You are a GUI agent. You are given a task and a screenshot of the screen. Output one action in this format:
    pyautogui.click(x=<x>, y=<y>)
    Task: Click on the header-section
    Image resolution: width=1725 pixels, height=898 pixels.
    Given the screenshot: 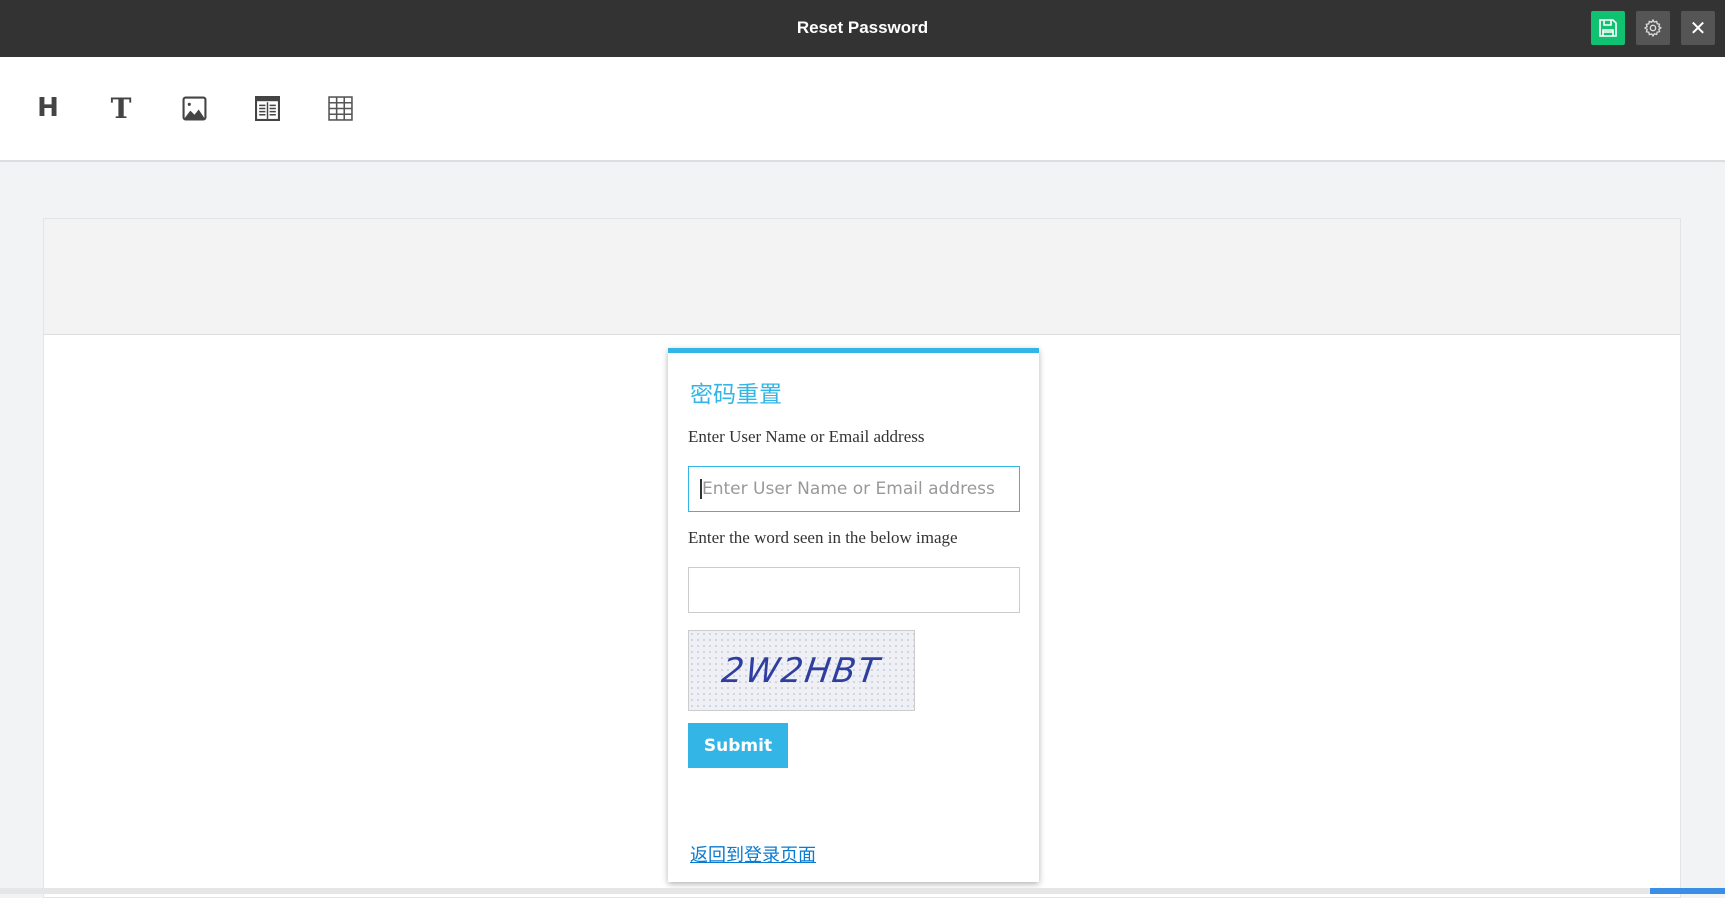 What is the action you would take?
    pyautogui.click(x=862, y=277)
    